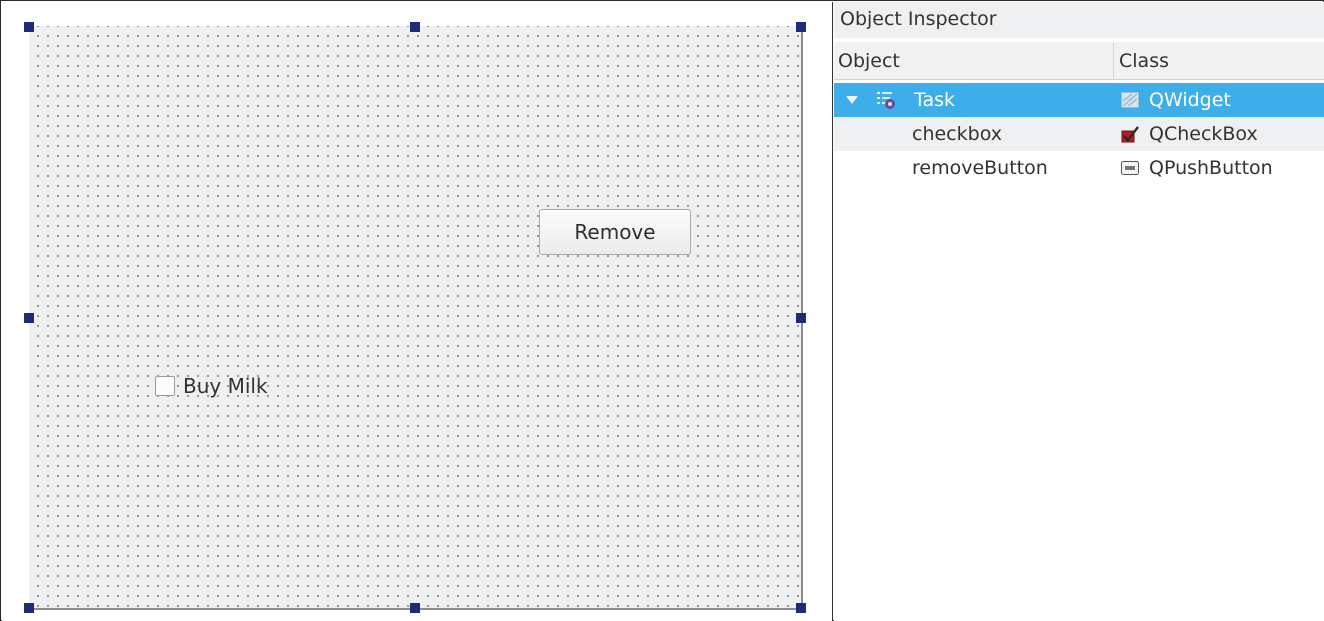 The width and height of the screenshot is (1324, 621). What do you see at coordinates (1130, 134) in the screenshot?
I see `checkbox-icon` at bounding box center [1130, 134].